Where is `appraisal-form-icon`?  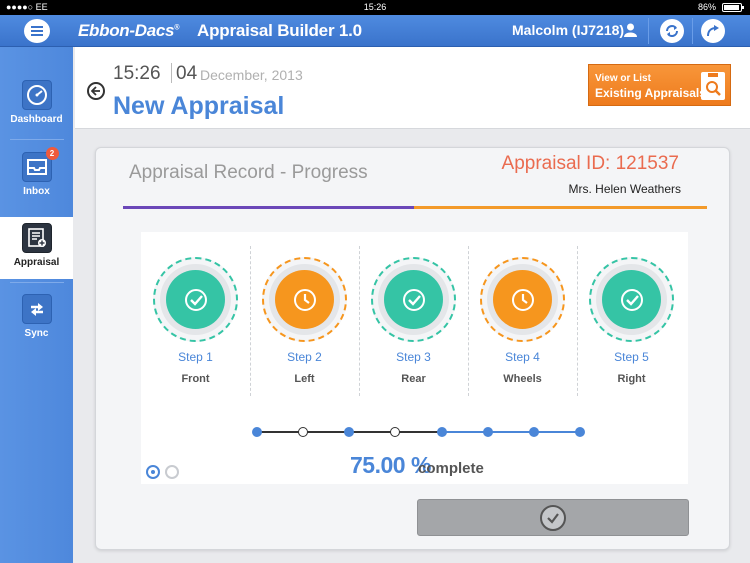
appraisal-form-icon is located at coordinates (36, 238).